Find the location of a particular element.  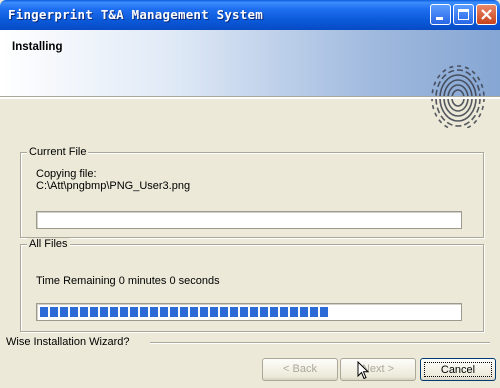

header-separator is located at coordinates (250, 97).